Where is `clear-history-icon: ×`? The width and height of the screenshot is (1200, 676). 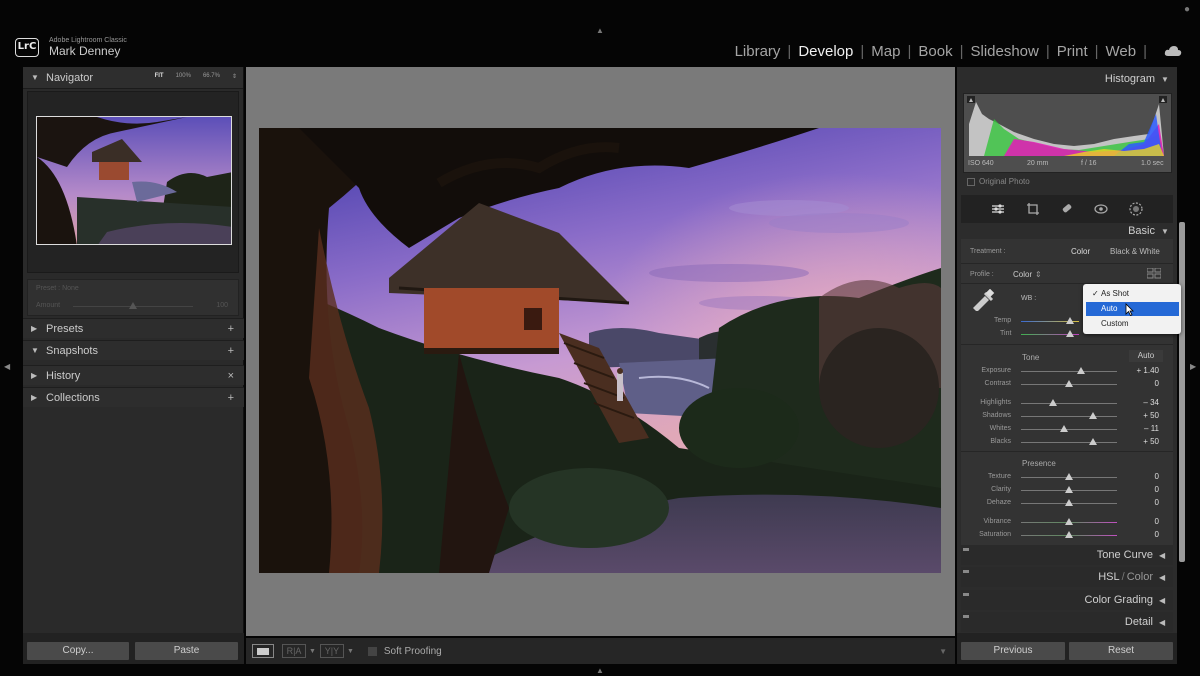 clear-history-icon: × is located at coordinates (231, 376).